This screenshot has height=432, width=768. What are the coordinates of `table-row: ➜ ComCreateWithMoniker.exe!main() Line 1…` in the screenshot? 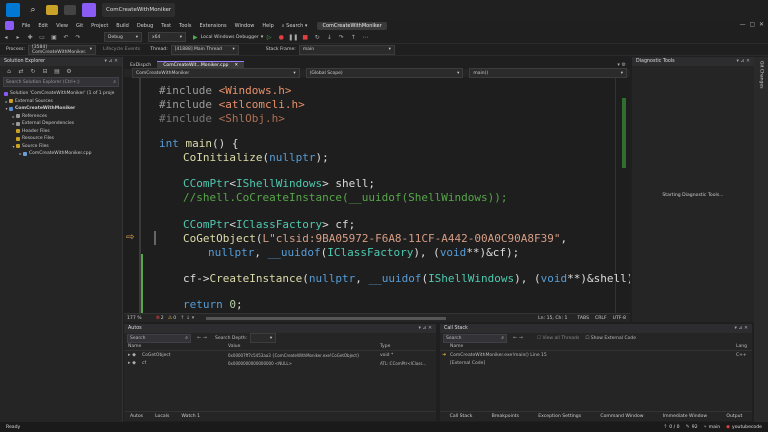 It's located at (596, 355).